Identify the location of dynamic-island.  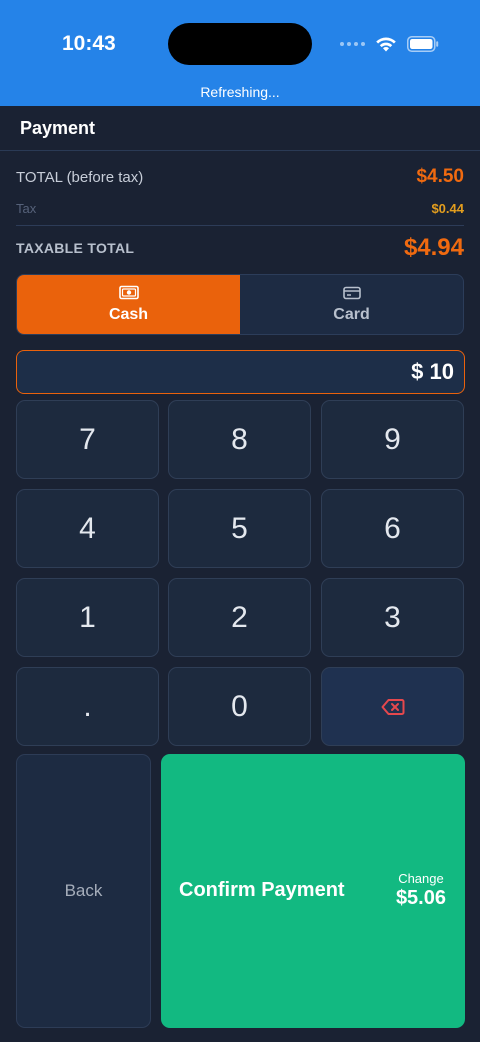
(240, 44).